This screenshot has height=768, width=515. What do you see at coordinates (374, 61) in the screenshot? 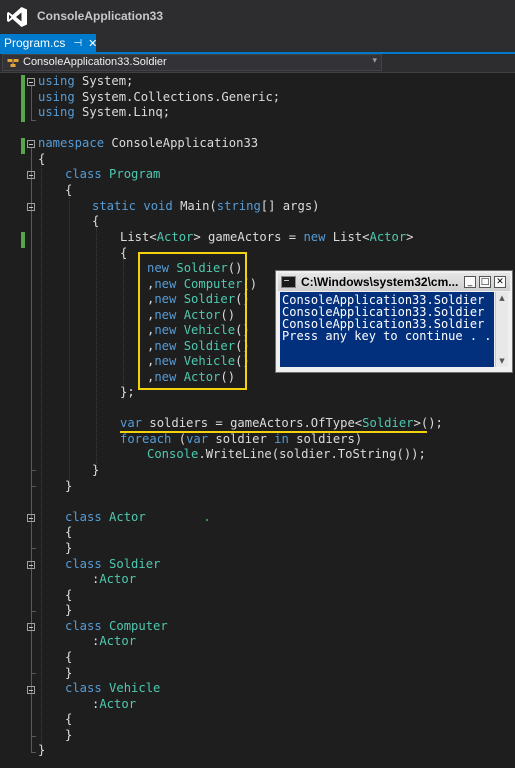
I see `chevron-down-icon: ▾` at bounding box center [374, 61].